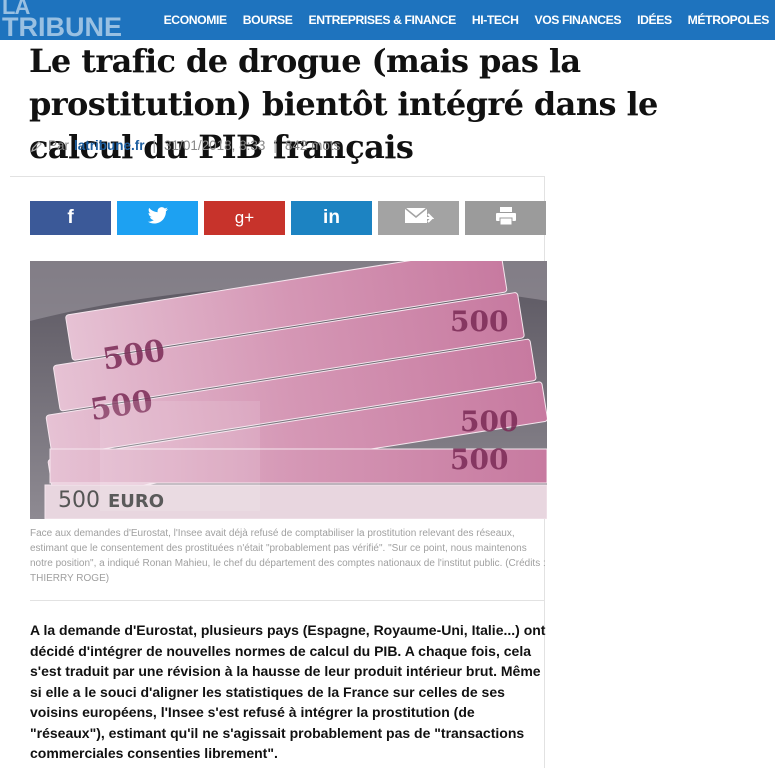 This screenshot has height=768, width=775. Describe the element at coordinates (577, 20) in the screenshot. I see `nav-item-vos-finances: VOS FINANCES` at that location.